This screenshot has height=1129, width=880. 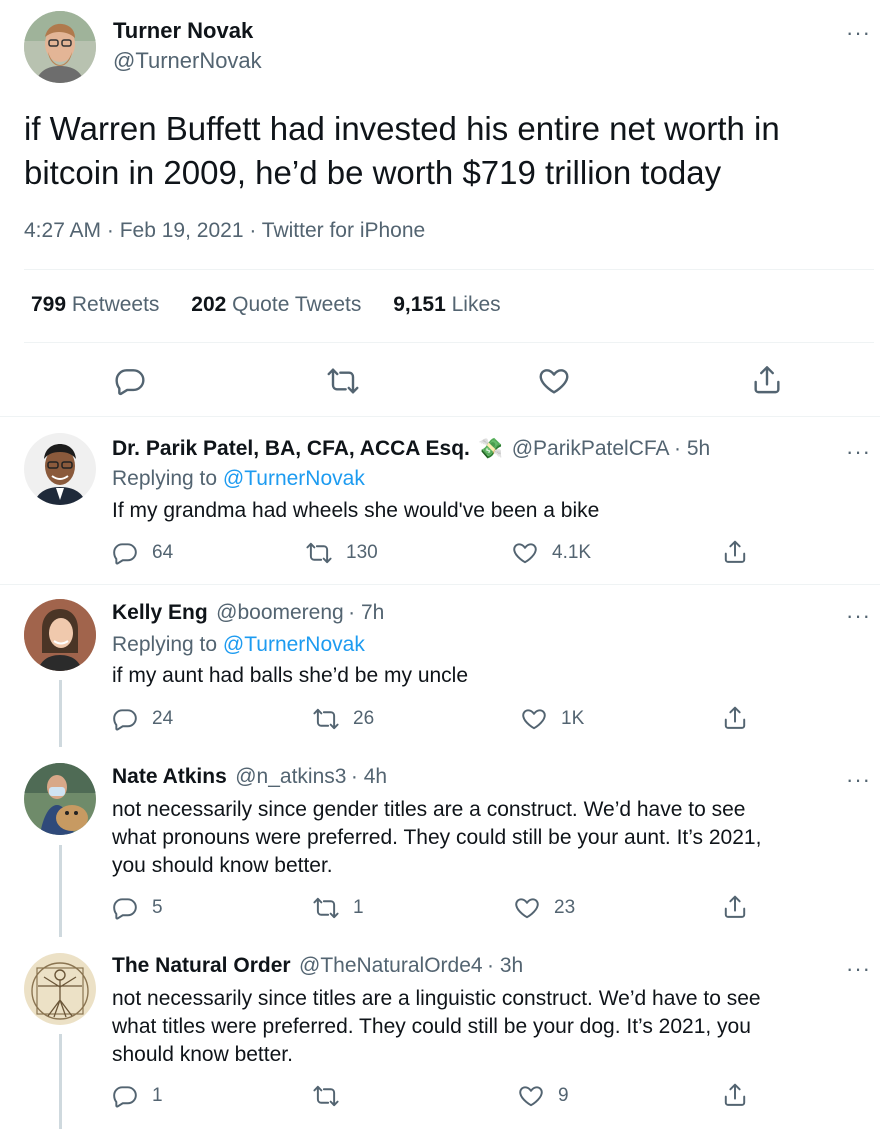 What do you see at coordinates (49, 304) in the screenshot?
I see `retweets-count: 799` at bounding box center [49, 304].